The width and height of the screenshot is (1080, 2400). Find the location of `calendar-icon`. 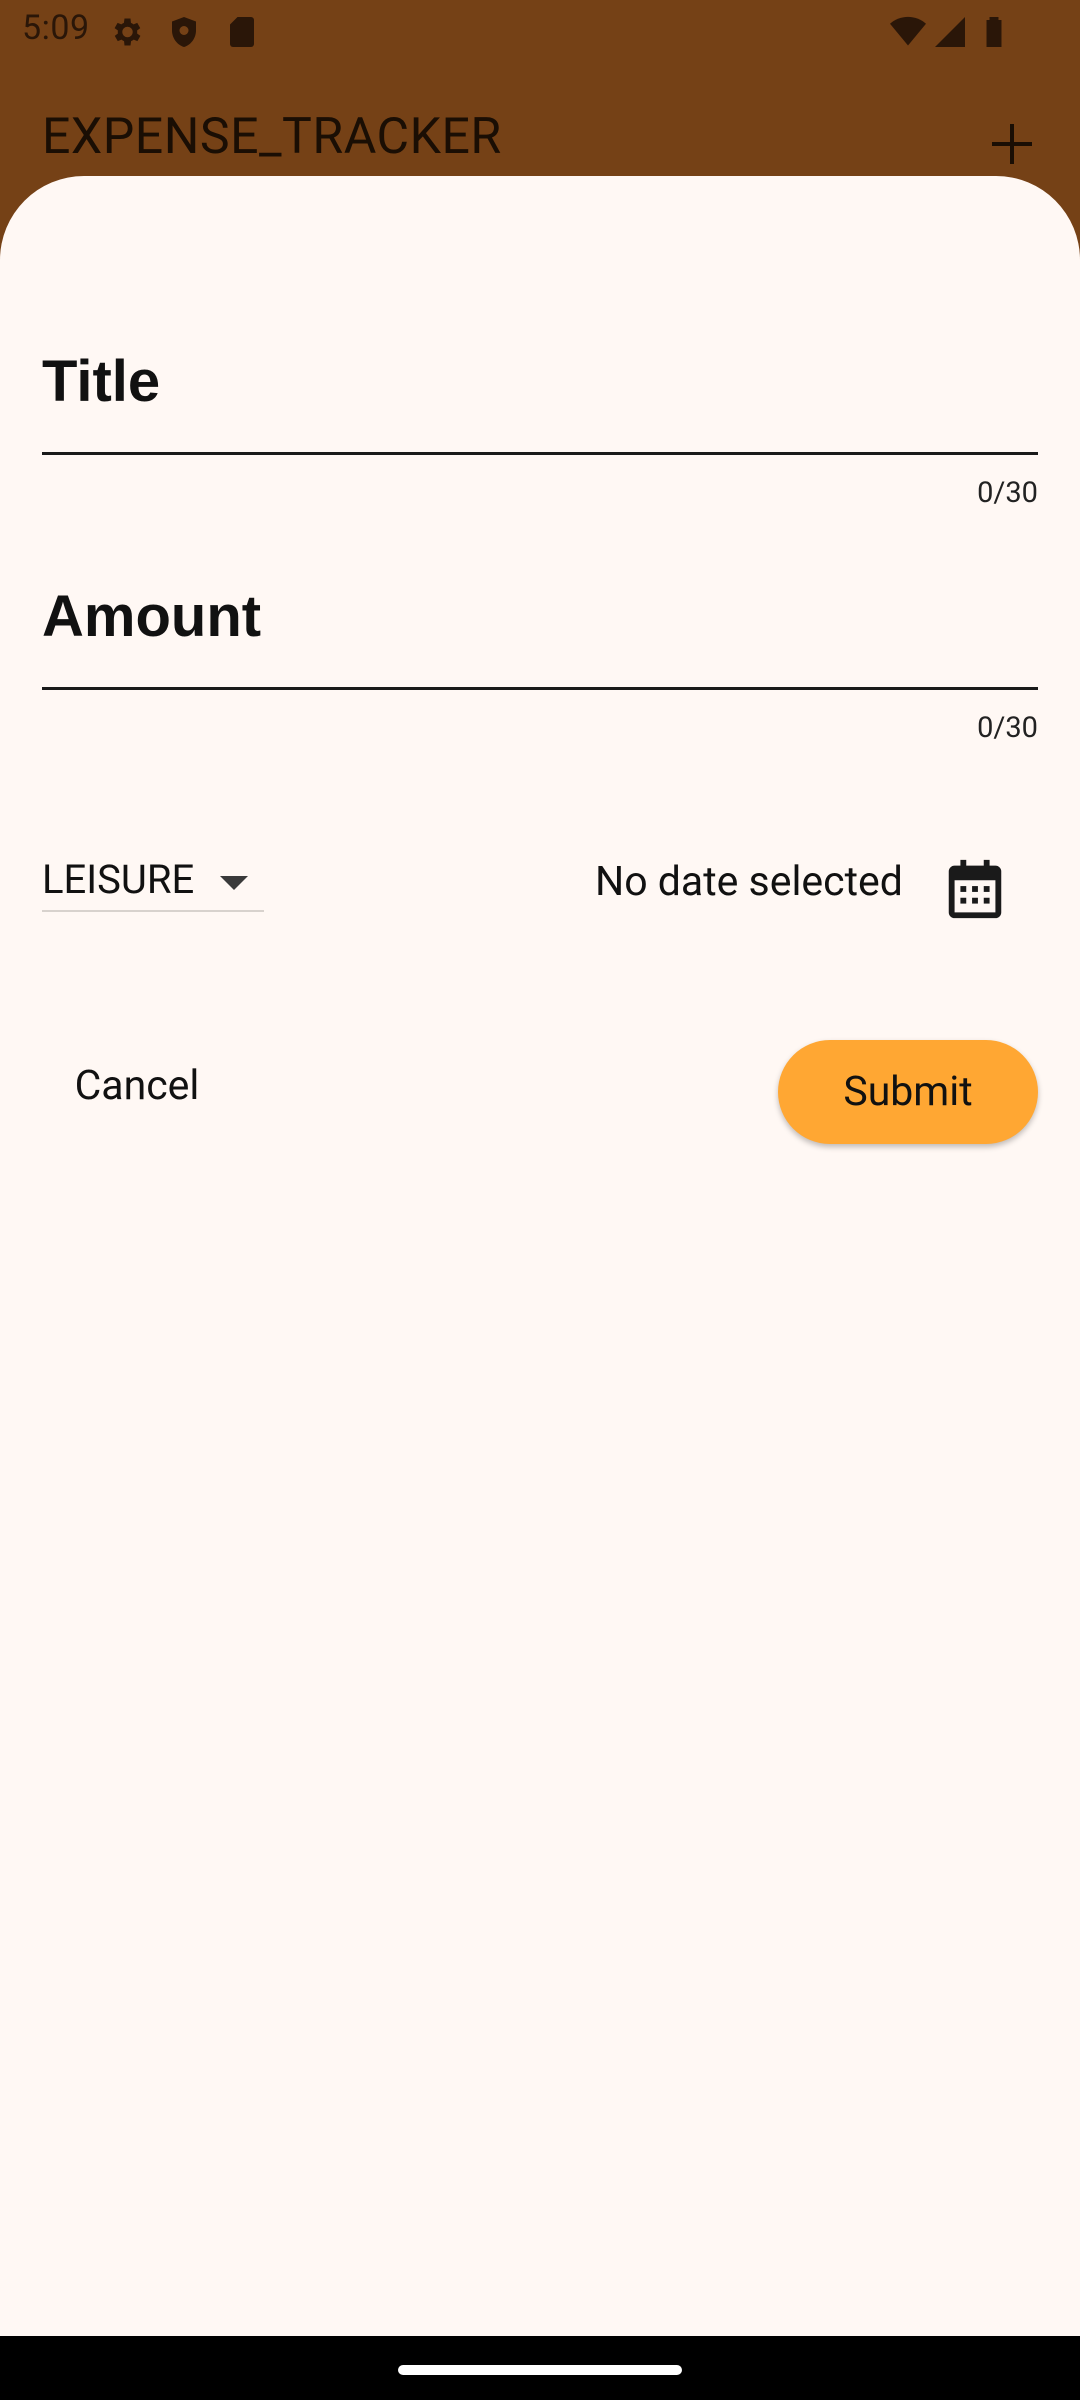

calendar-icon is located at coordinates (975, 889).